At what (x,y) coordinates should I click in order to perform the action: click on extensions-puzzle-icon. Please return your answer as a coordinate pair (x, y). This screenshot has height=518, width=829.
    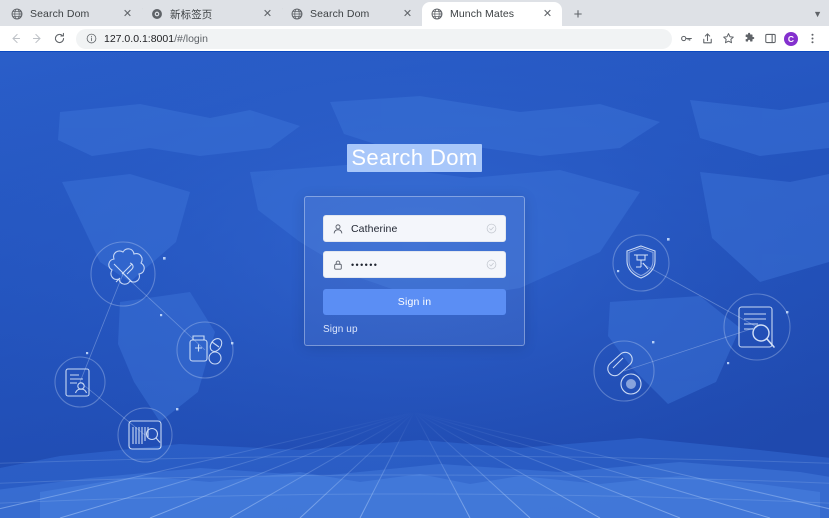
    Looking at the image, I should click on (749, 39).